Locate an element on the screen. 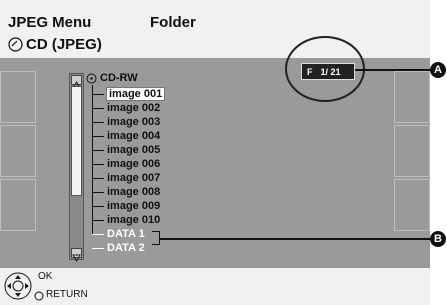  scrollbar is located at coordinates (76, 167).